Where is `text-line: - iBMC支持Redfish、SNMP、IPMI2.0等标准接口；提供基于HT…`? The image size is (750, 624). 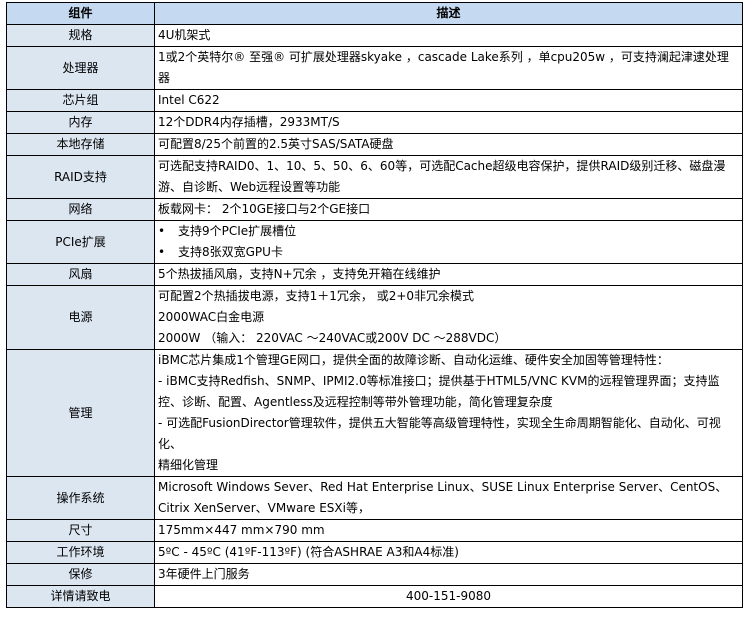 text-line: - iBMC支持Redfish、SNMP、IPMI2.0等标准接口；提供基于HT… is located at coordinates (439, 391).